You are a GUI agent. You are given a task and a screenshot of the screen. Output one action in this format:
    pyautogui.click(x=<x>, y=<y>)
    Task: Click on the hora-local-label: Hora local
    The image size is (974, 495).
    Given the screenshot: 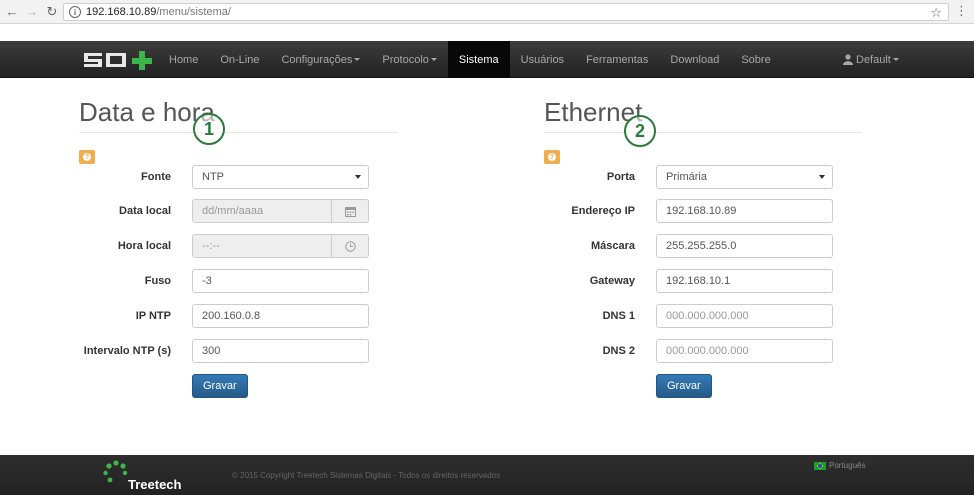 What is the action you would take?
    pyautogui.click(x=144, y=246)
    